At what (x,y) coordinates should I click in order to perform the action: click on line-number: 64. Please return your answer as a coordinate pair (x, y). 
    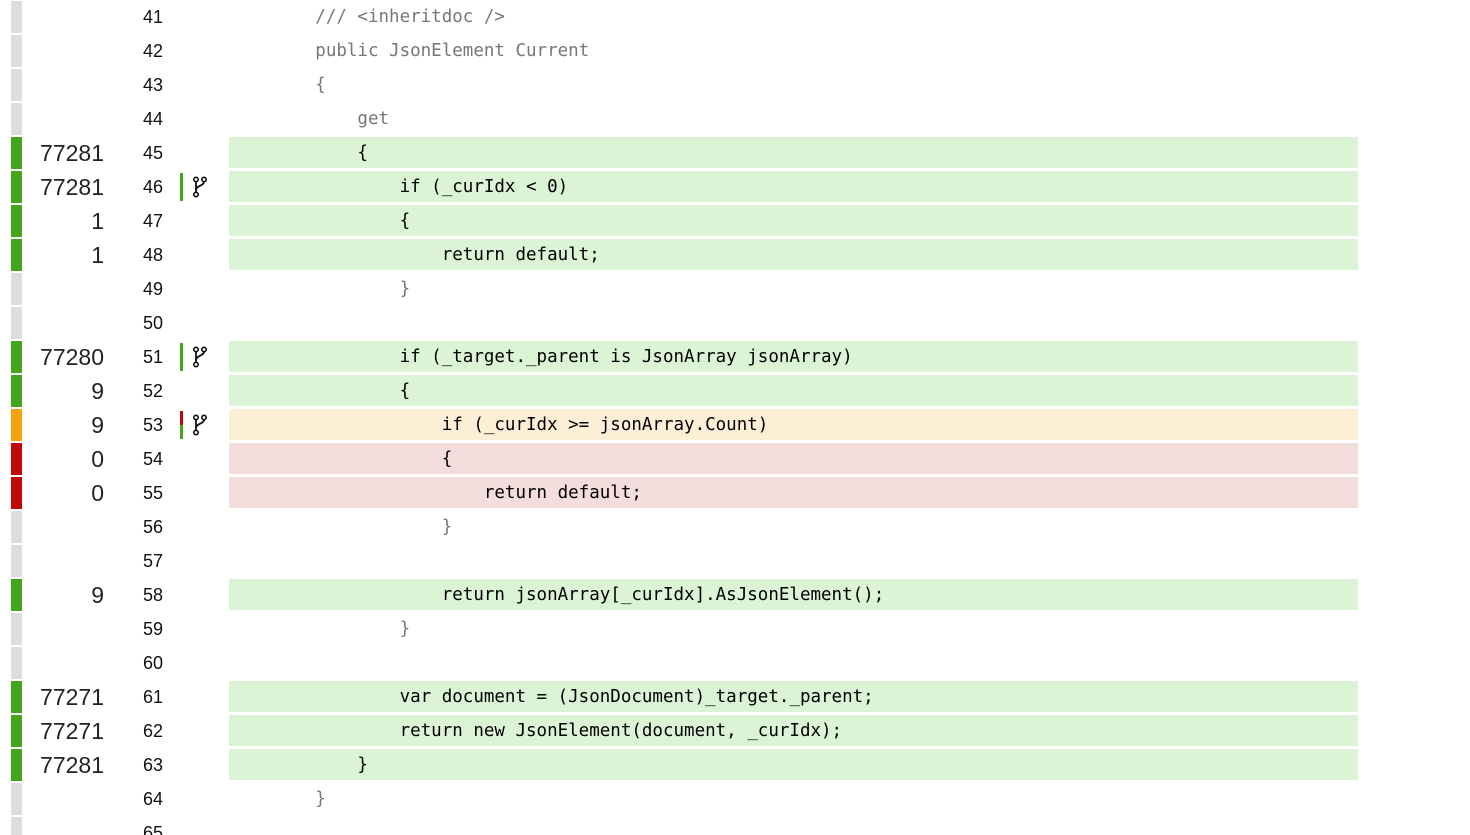
    Looking at the image, I should click on (152, 799).